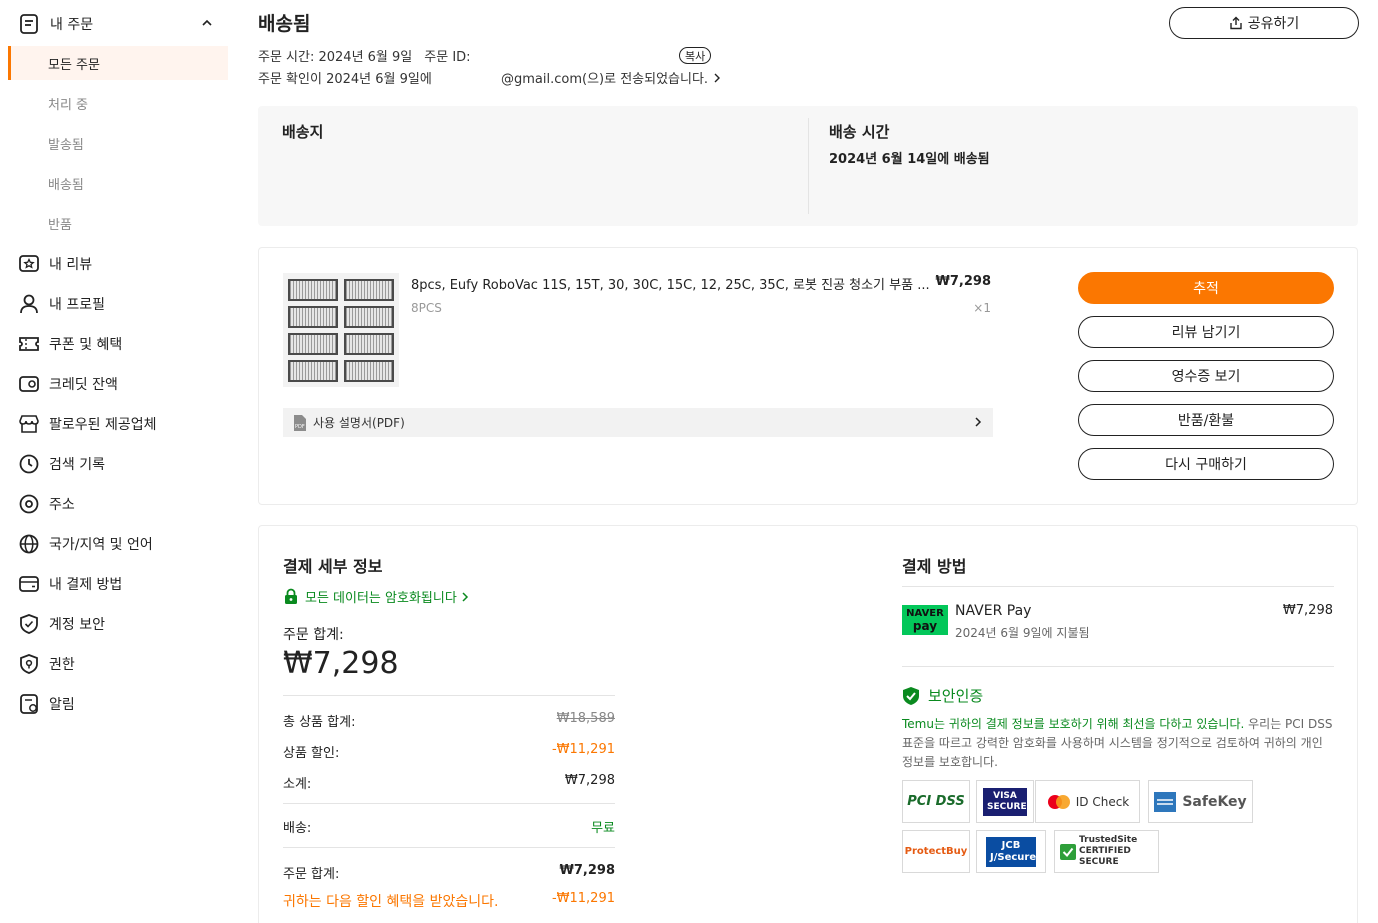 Image resolution: width=1378 pixels, height=923 pixels. What do you see at coordinates (859, 132) in the screenshot?
I see `shipping-time-title: 배송 시간` at bounding box center [859, 132].